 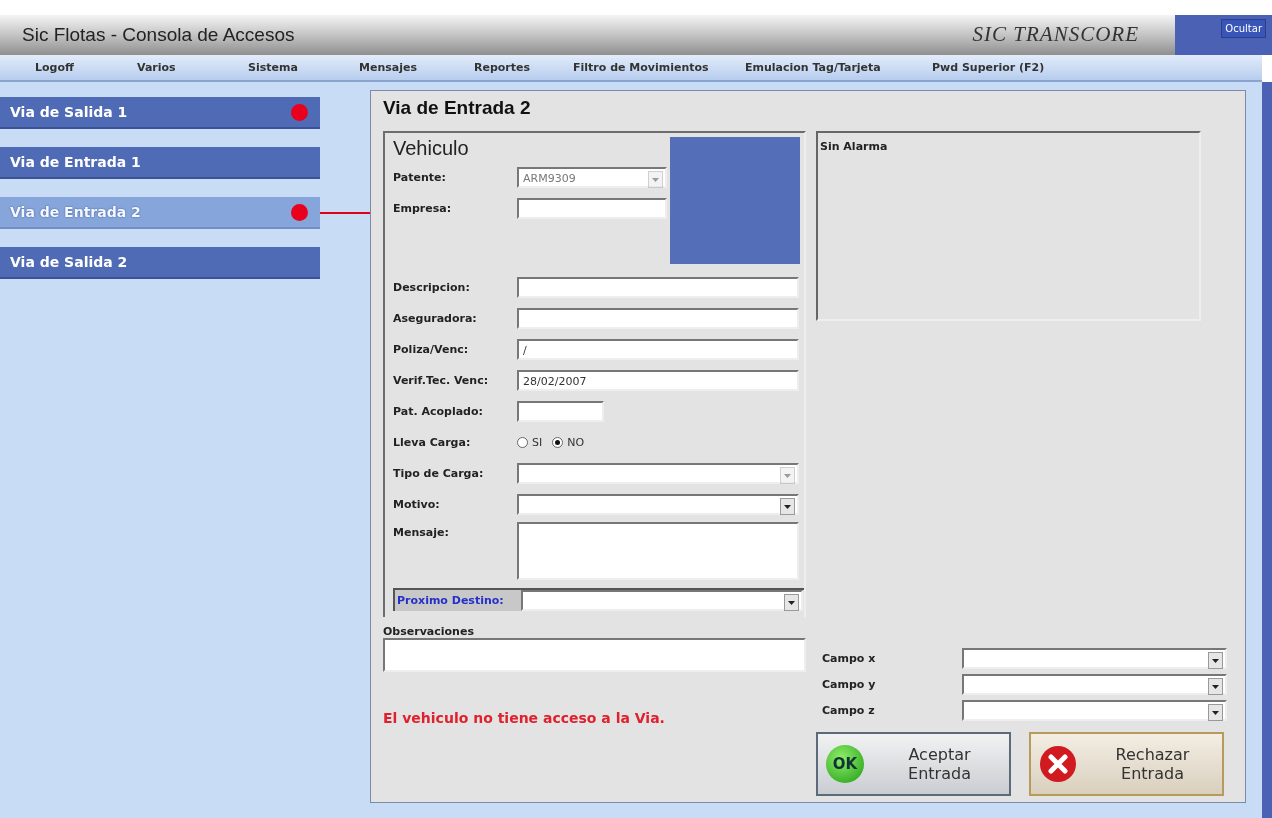 I want to click on menu-item: Varios, so click(x=192, y=67).